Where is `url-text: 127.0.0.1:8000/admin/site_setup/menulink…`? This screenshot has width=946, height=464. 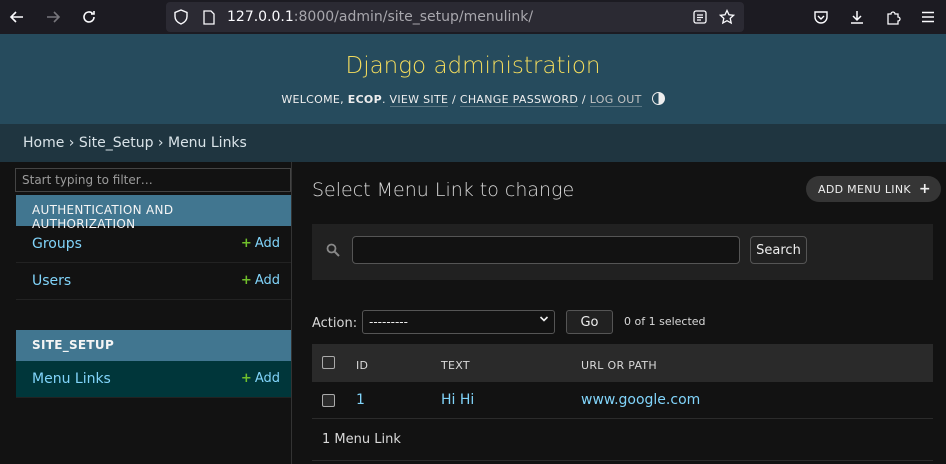 url-text: 127.0.0.1:8000/admin/site_setup/menulink… is located at coordinates (380, 17).